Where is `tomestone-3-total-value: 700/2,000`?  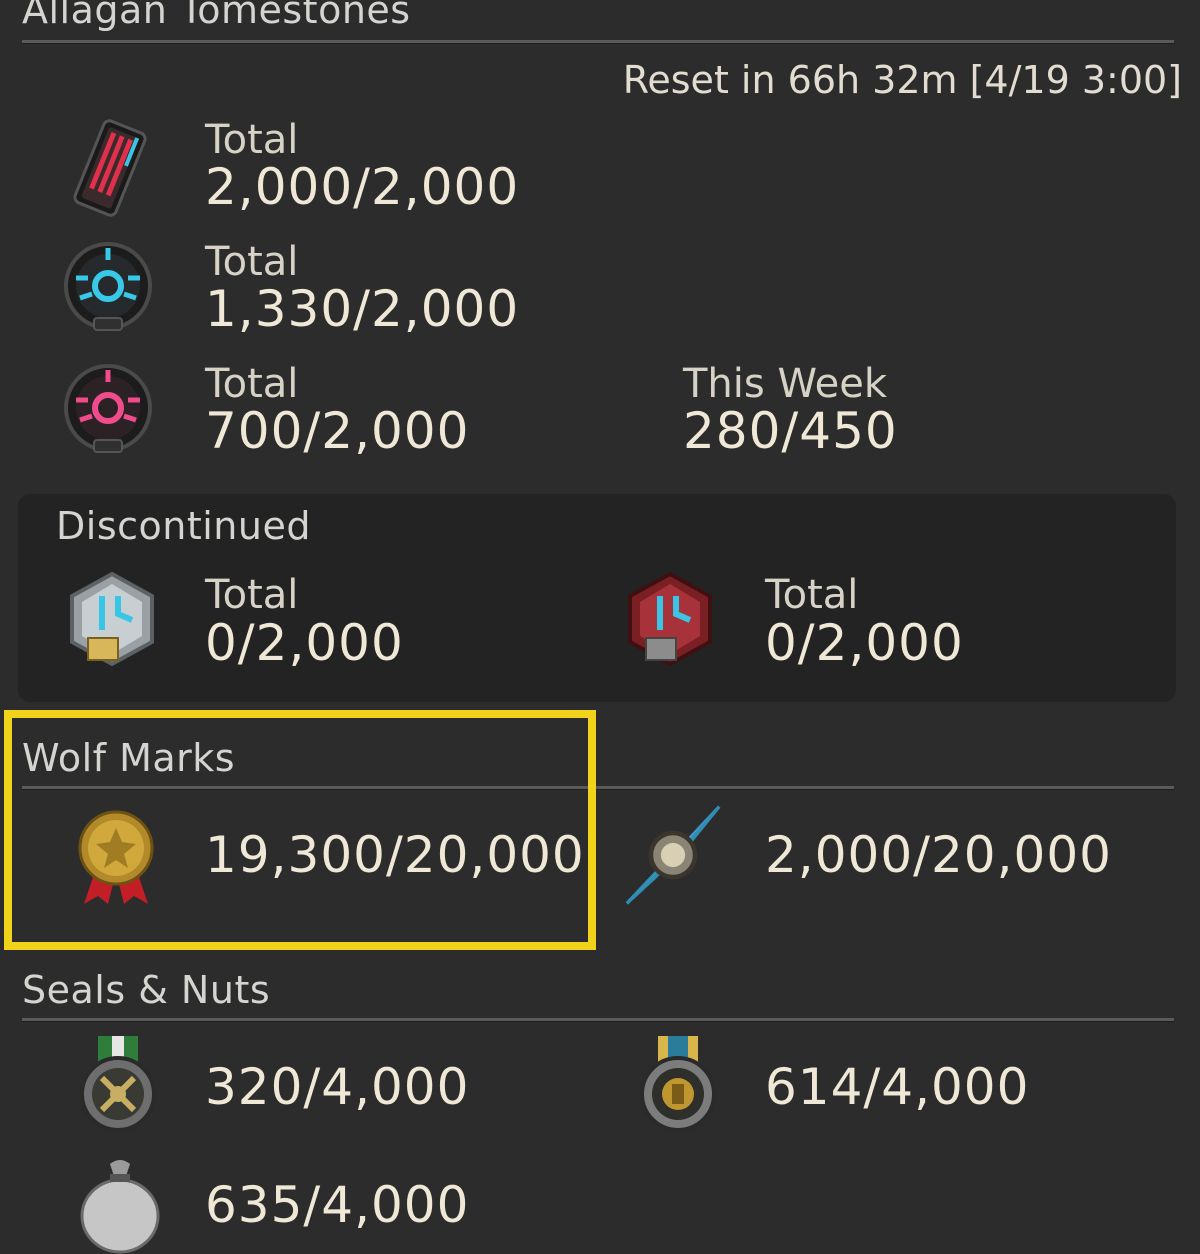 tomestone-3-total-value: 700/2,000 is located at coordinates (337, 431).